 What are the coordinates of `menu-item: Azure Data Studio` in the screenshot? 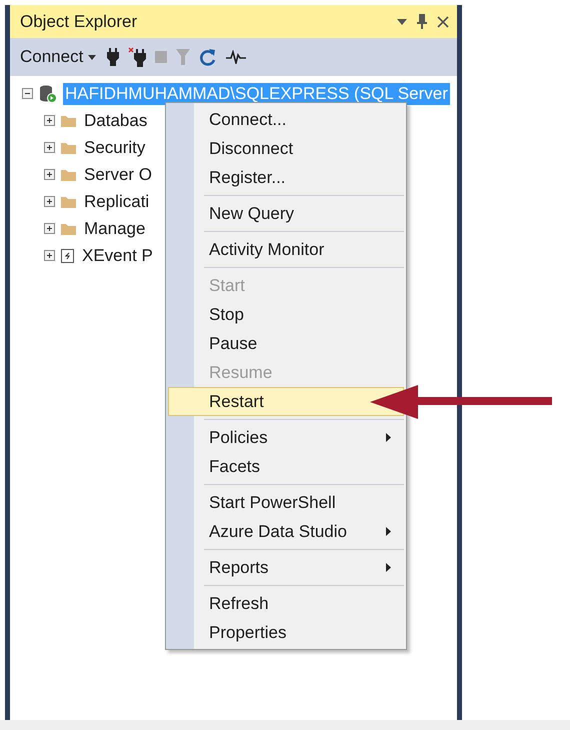 It's located at (286, 531).